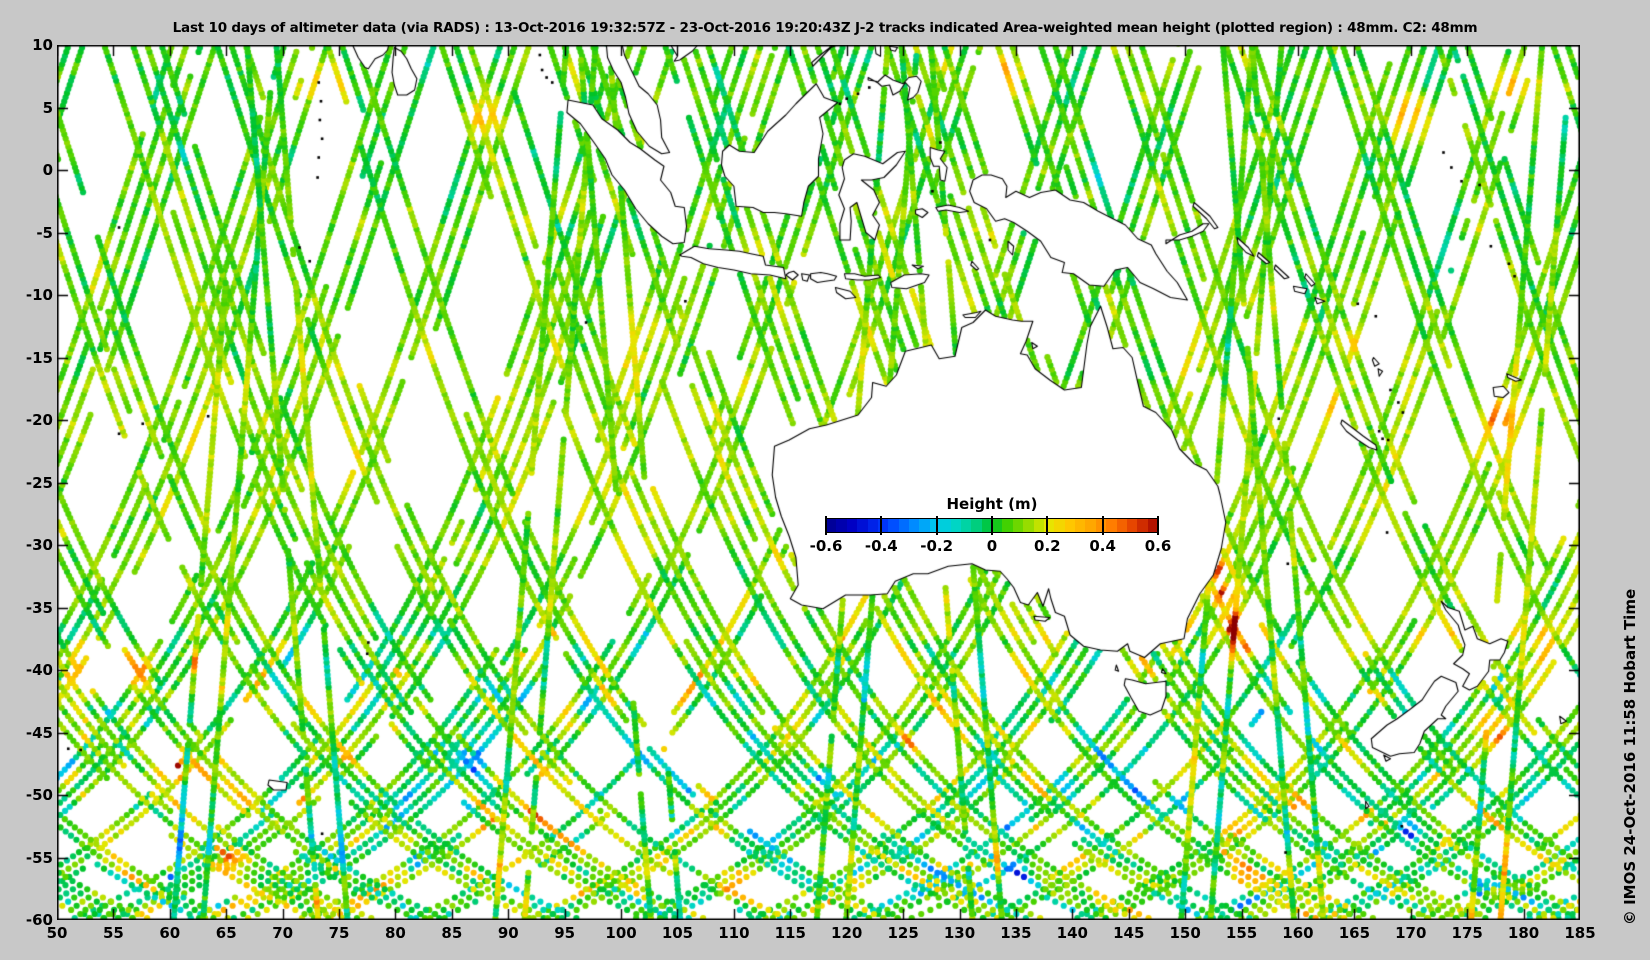 The width and height of the screenshot is (1650, 960). I want to click on colorbar-tick-label: 0.6, so click(1158, 546).